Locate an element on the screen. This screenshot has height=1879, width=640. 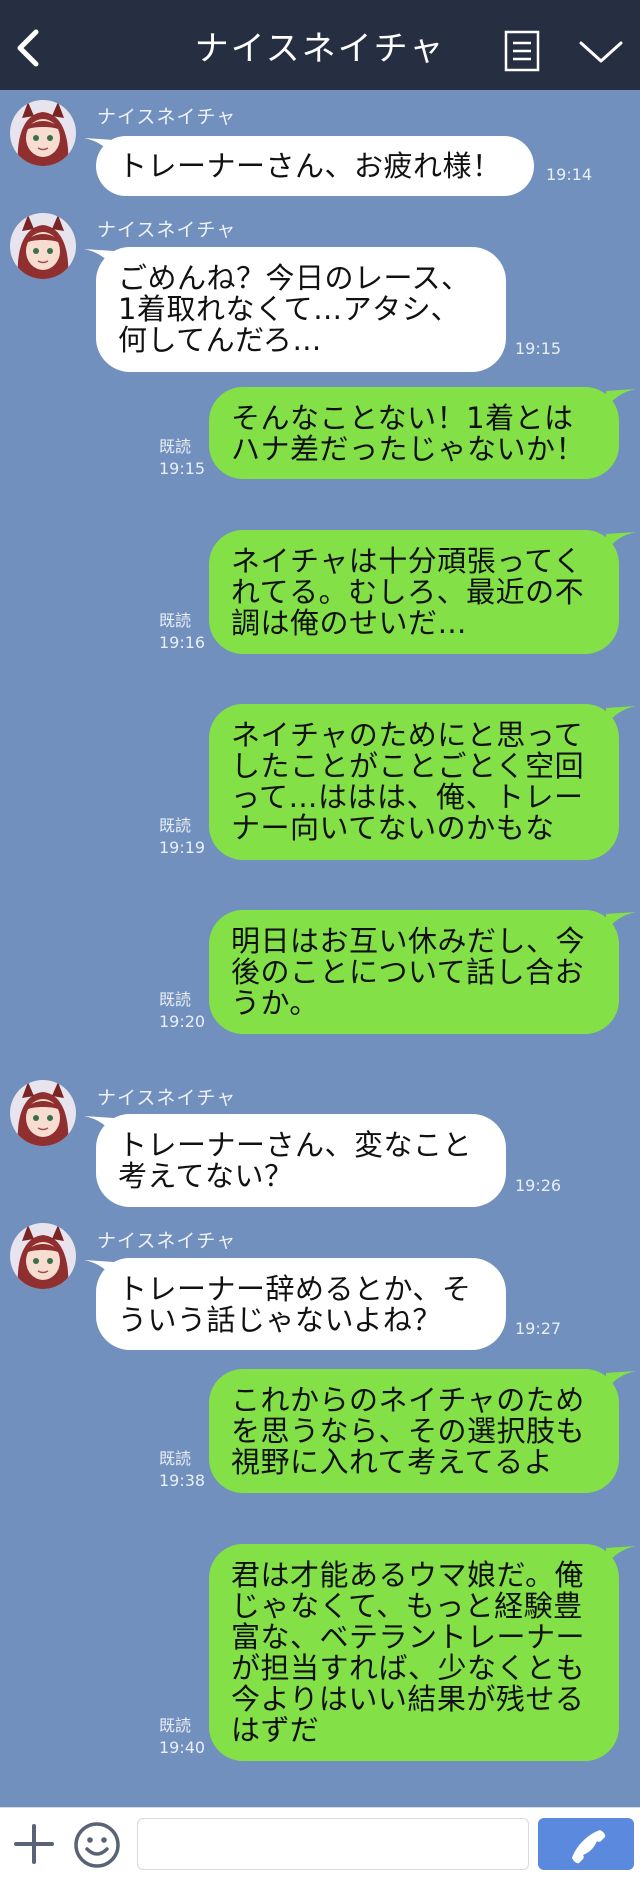
message-time: 19:16 is located at coordinates (182, 642).